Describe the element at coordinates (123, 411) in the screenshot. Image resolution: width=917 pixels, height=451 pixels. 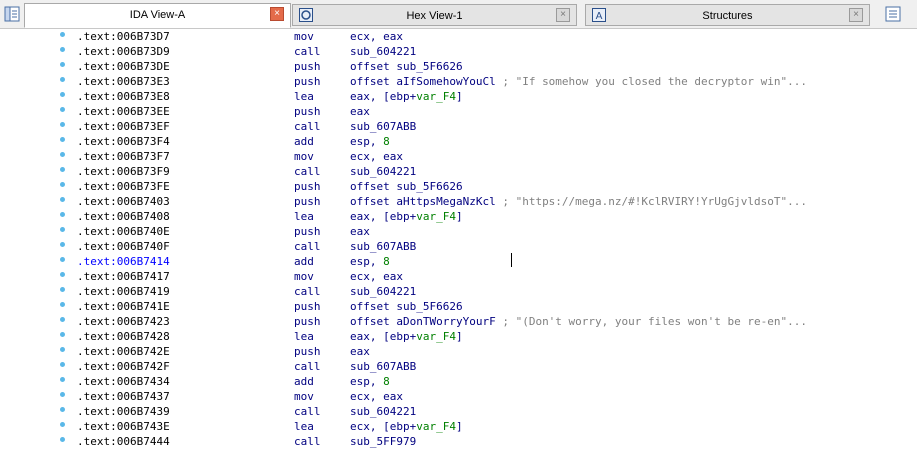
I see `line-address: .text:006B7439` at that location.